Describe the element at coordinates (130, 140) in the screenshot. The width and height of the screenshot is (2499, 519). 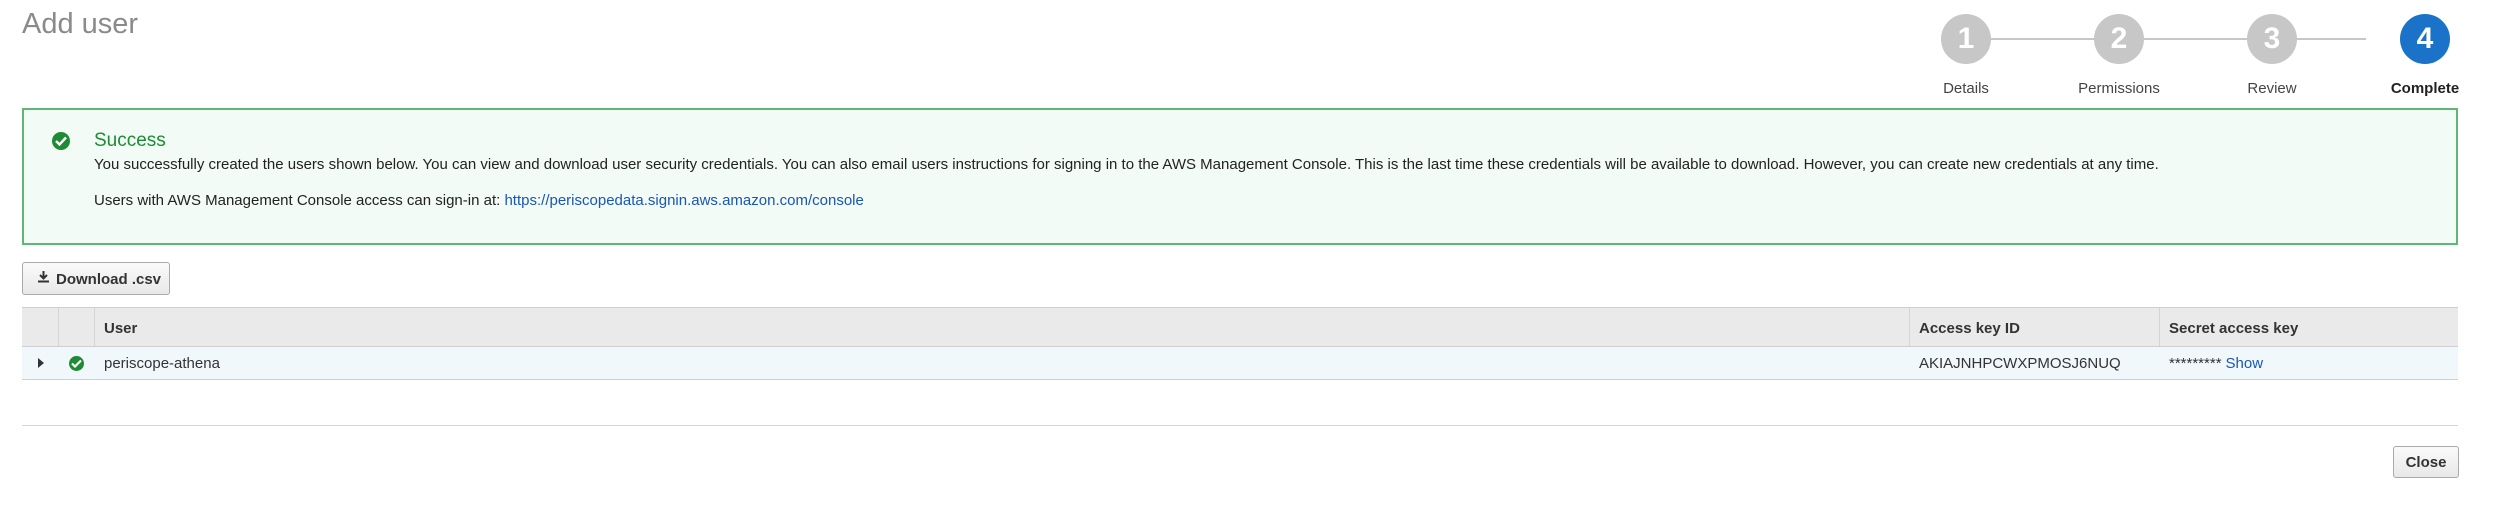
I see `alert-title: Success` at that location.